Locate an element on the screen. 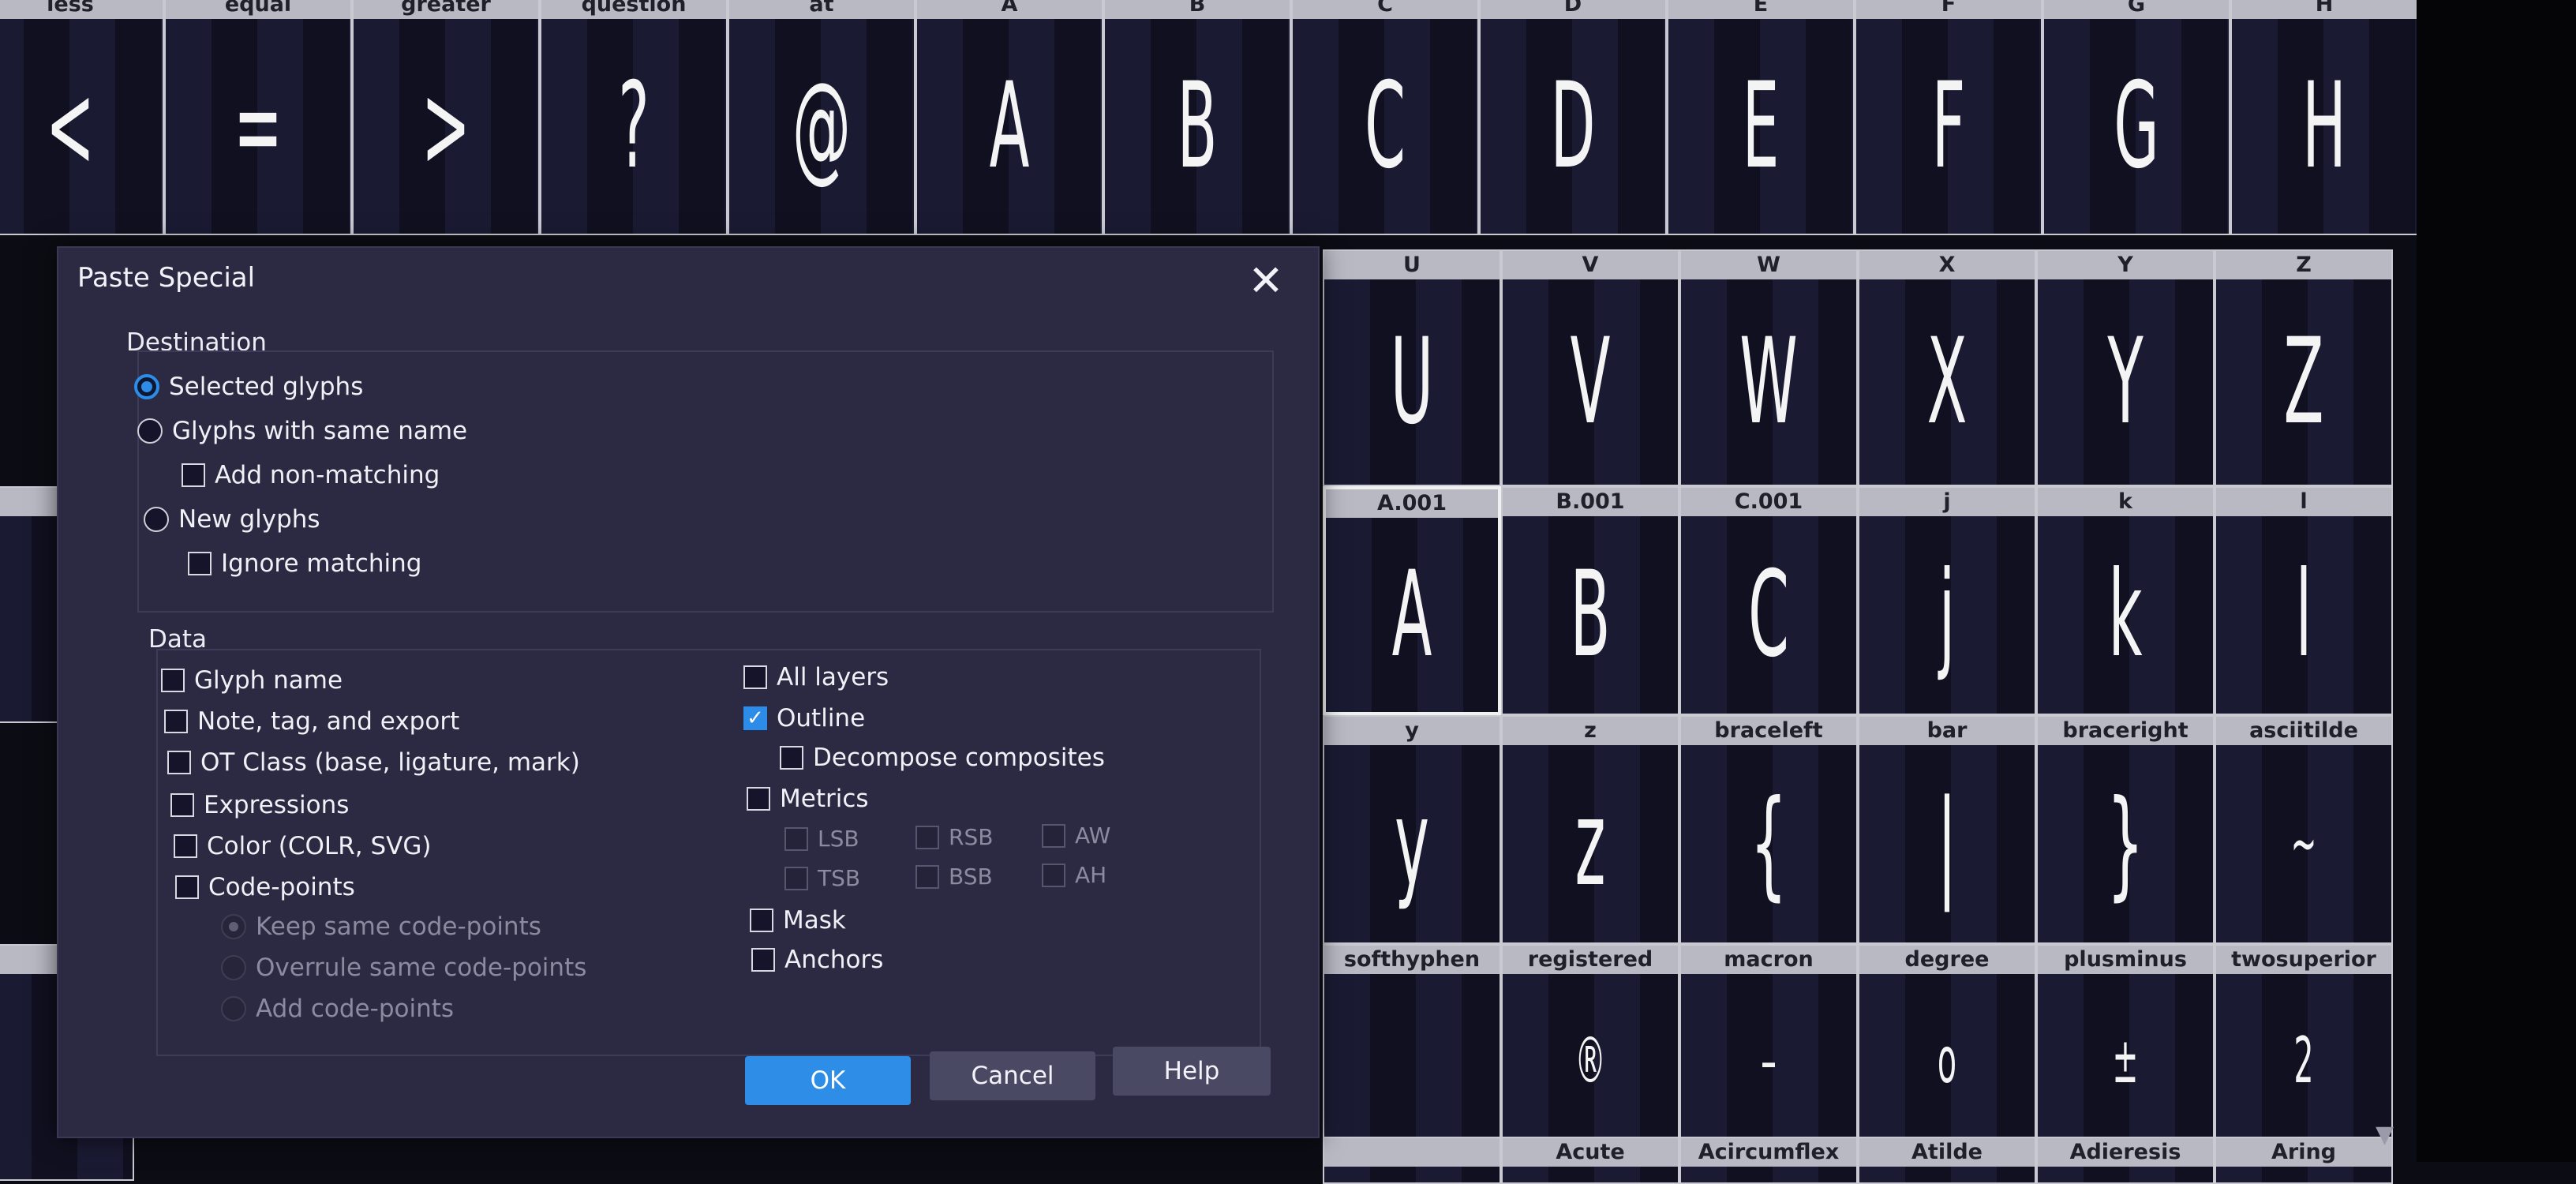 This screenshot has width=2576, height=1184. glyph-name-label: degree is located at coordinates (1947, 960).